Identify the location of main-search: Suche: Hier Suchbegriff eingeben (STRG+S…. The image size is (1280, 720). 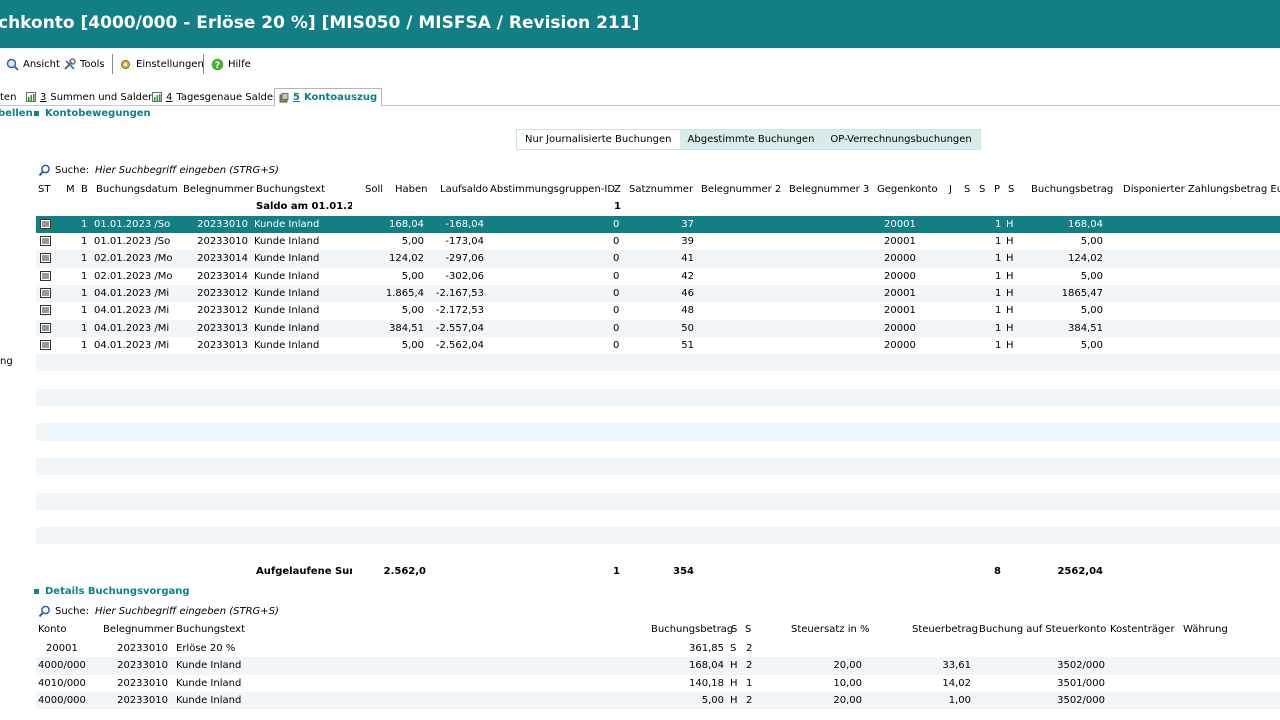
(158, 170).